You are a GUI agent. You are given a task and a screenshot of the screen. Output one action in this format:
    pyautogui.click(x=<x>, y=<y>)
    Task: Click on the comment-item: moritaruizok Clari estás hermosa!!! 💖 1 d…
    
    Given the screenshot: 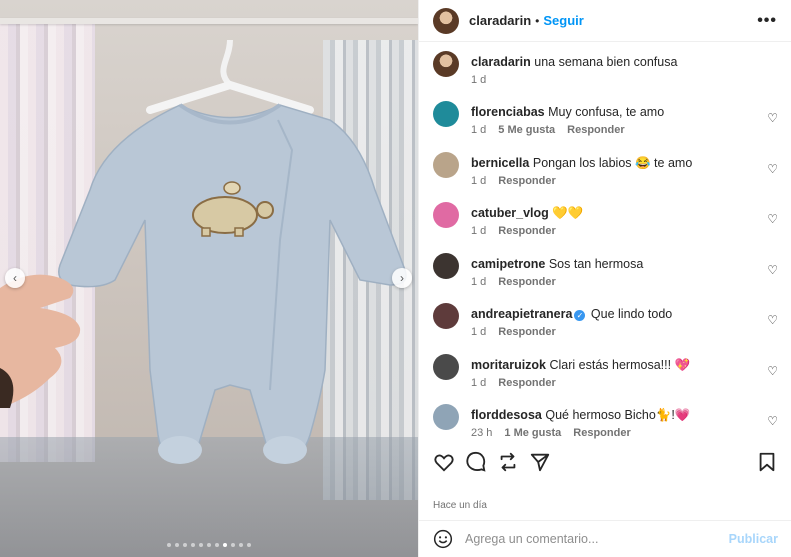 What is the action you would take?
    pyautogui.click(x=605, y=371)
    